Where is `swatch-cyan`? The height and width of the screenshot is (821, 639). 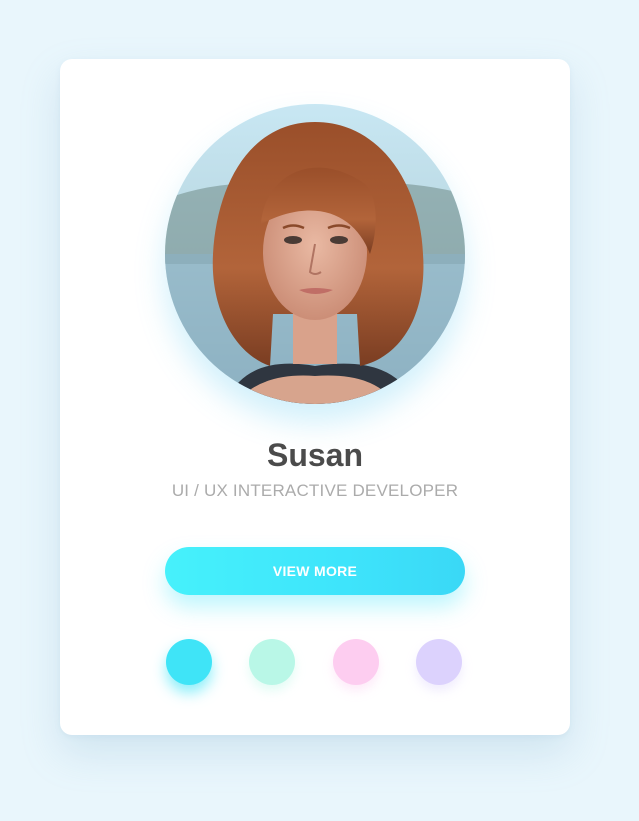 swatch-cyan is located at coordinates (189, 662).